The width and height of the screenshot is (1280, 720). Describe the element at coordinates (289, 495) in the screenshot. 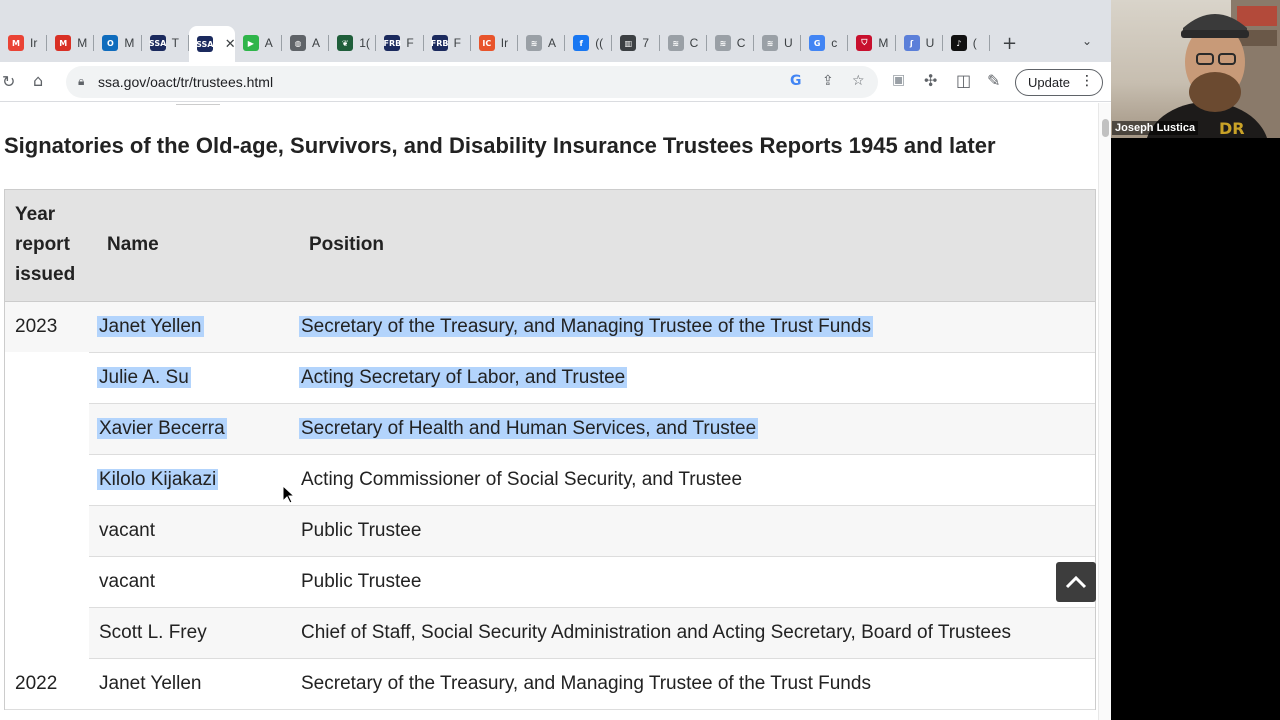

I see `mouse-cursor-icon` at that location.